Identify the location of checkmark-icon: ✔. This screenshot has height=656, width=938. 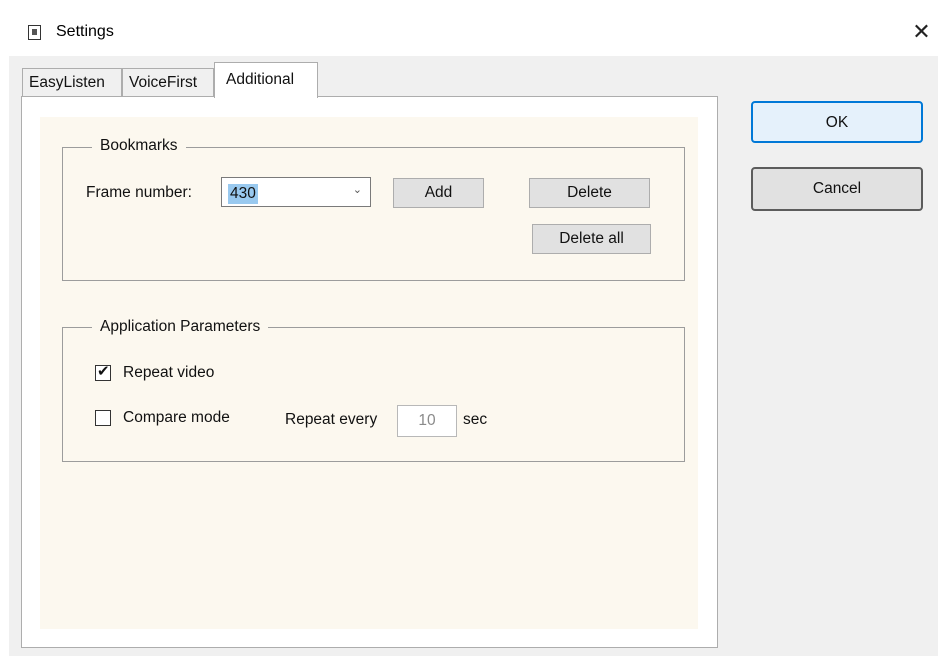
(103, 371).